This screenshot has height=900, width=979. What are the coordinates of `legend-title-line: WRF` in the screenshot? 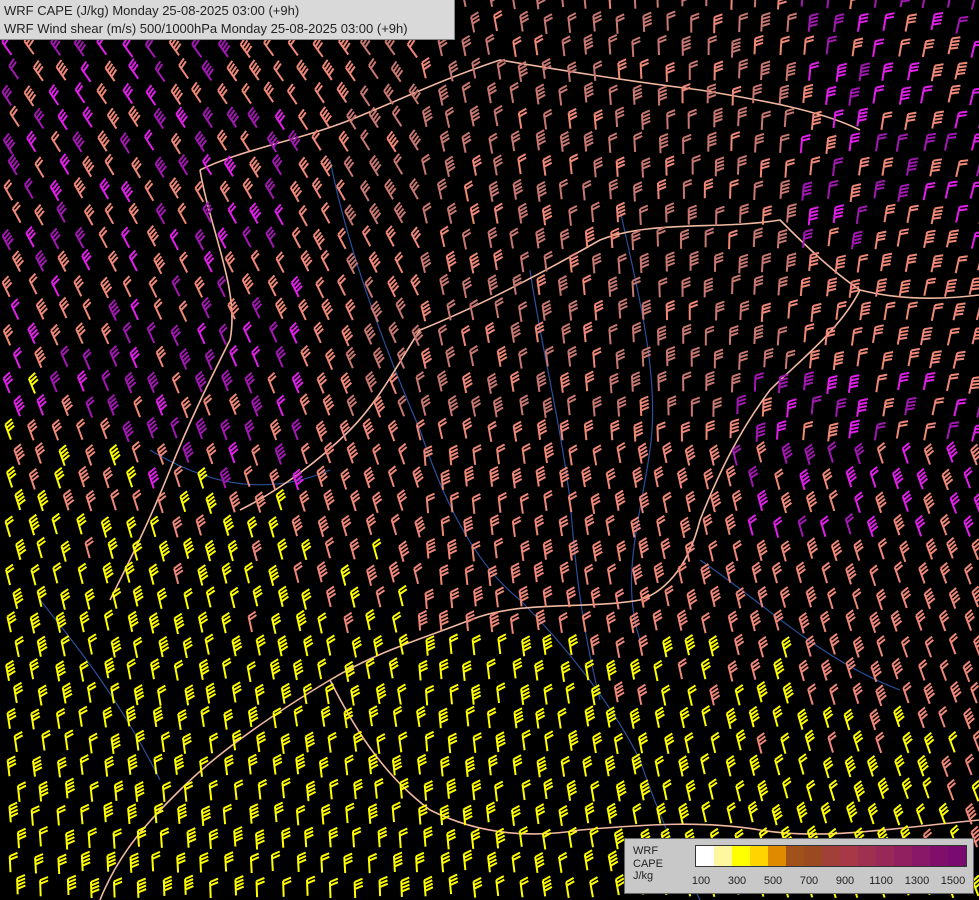 It's located at (646, 851).